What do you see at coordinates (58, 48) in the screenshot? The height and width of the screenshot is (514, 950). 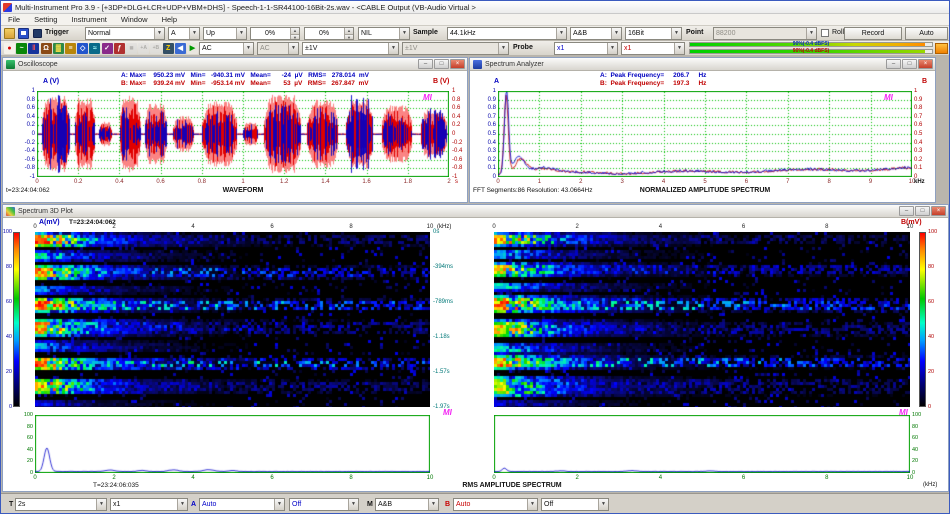 I see `spectrum-3d-plot-icon: ▓` at bounding box center [58, 48].